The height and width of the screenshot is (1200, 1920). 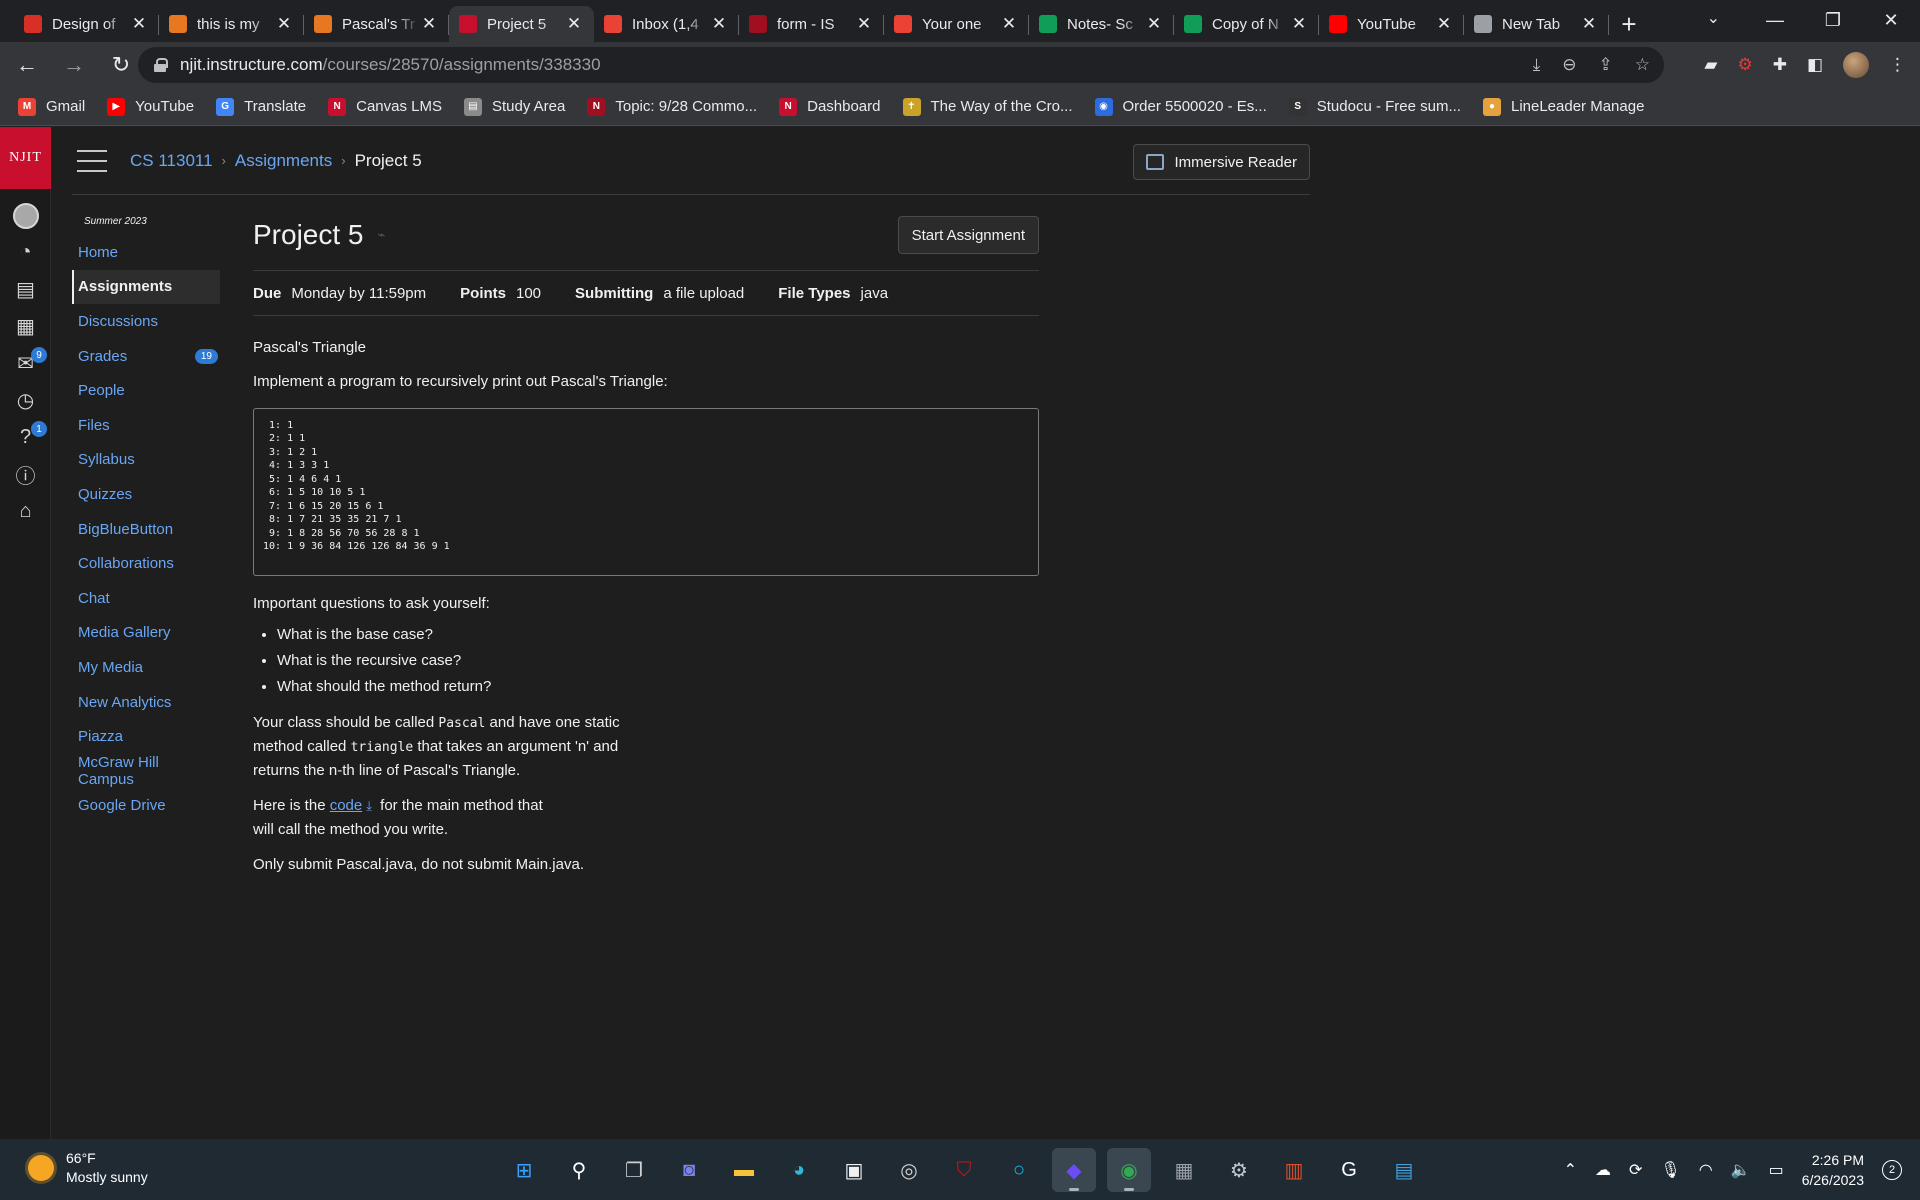 What do you see at coordinates (346, 805) in the screenshot?
I see `code-file-link: code` at bounding box center [346, 805].